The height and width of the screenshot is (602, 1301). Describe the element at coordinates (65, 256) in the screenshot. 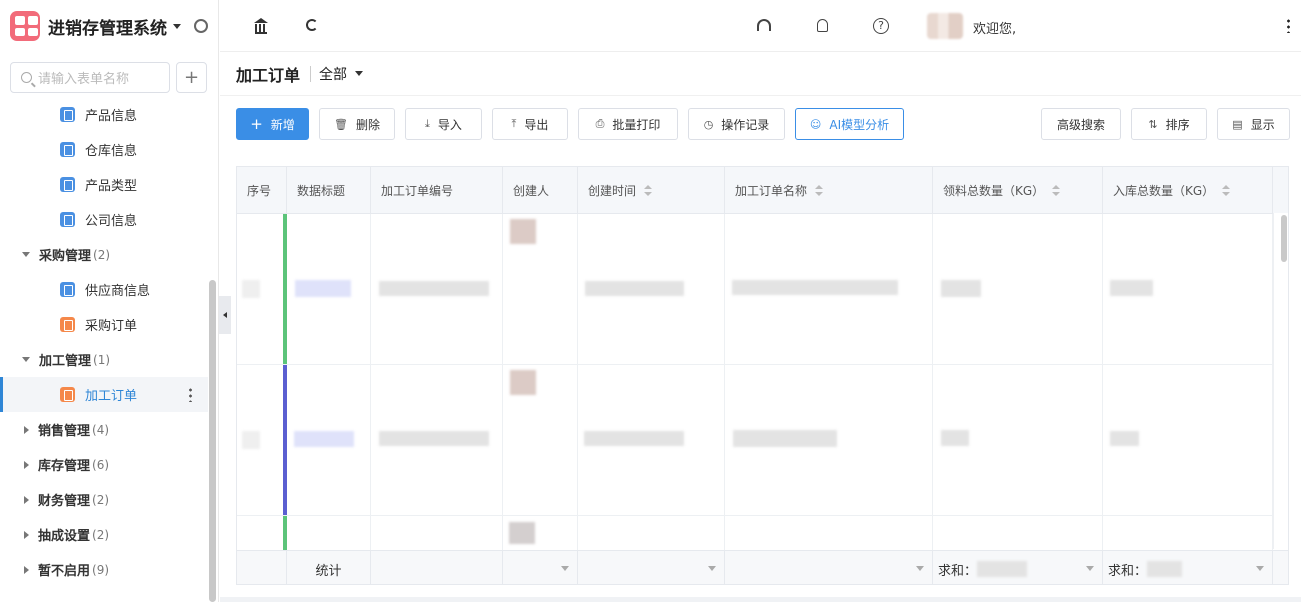

I see `sidebar-group-label: 采购管理` at that location.